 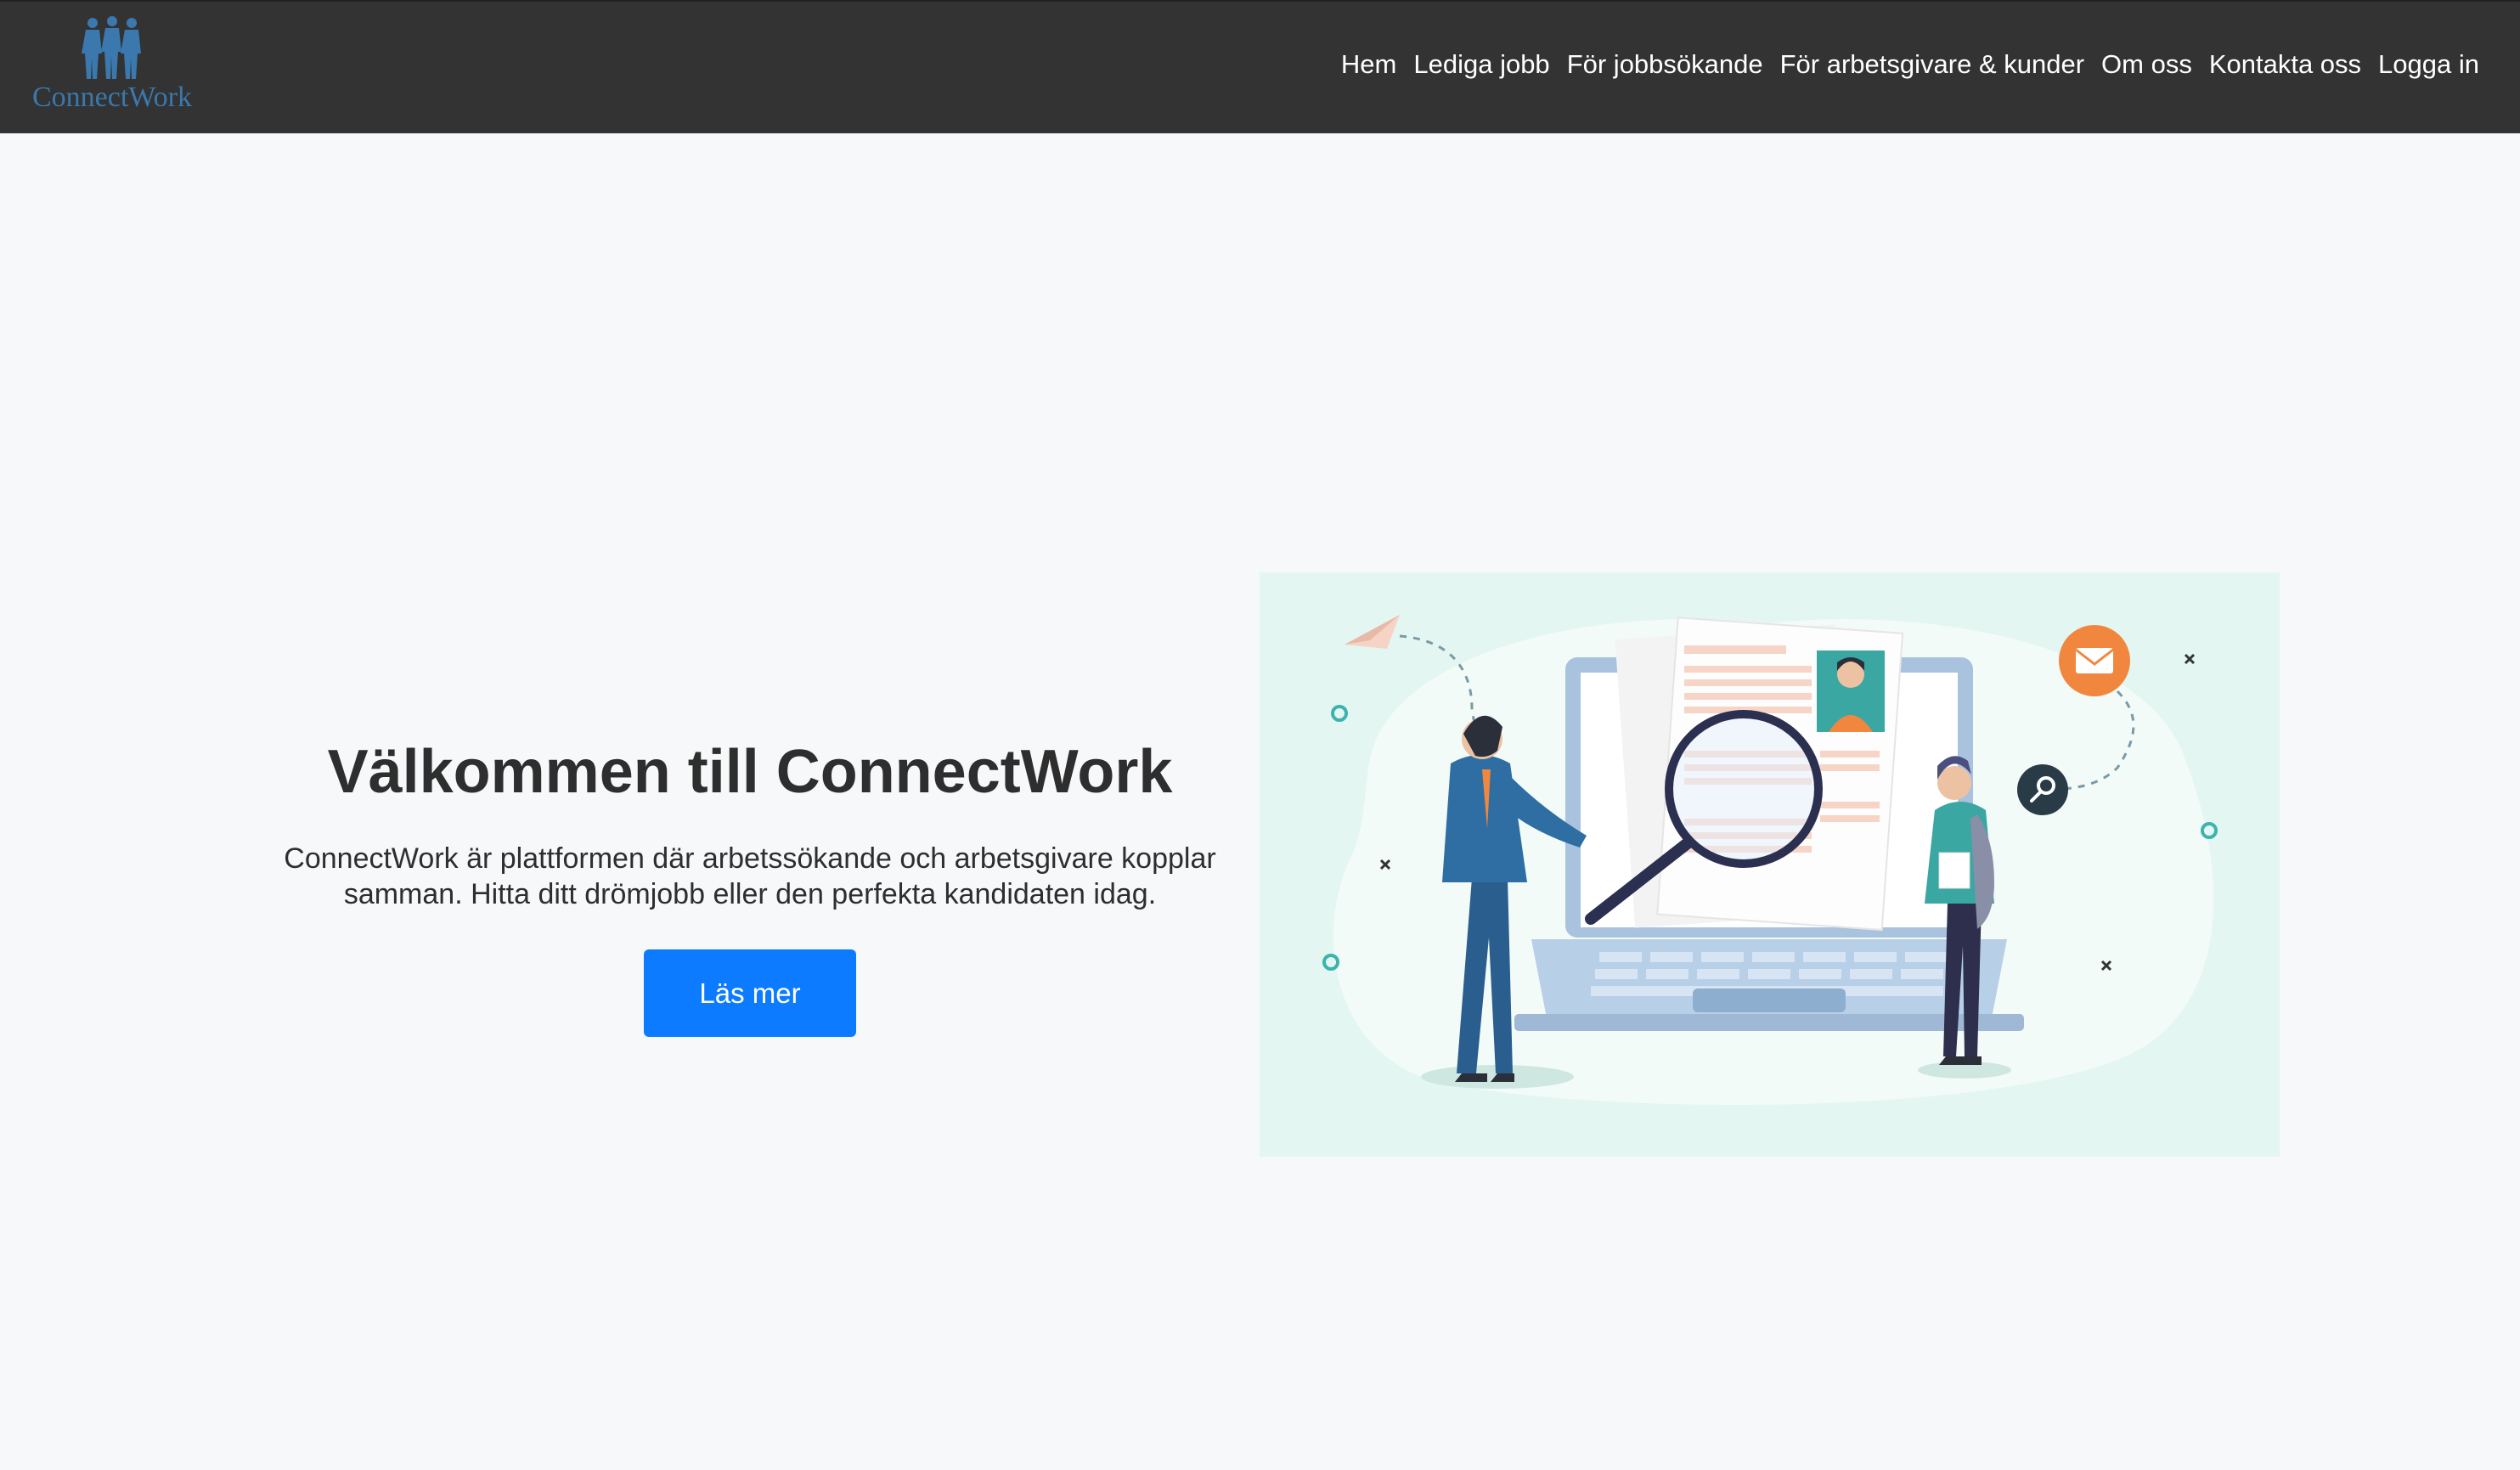 What do you see at coordinates (111, 47) in the screenshot?
I see `people-logo-icon` at bounding box center [111, 47].